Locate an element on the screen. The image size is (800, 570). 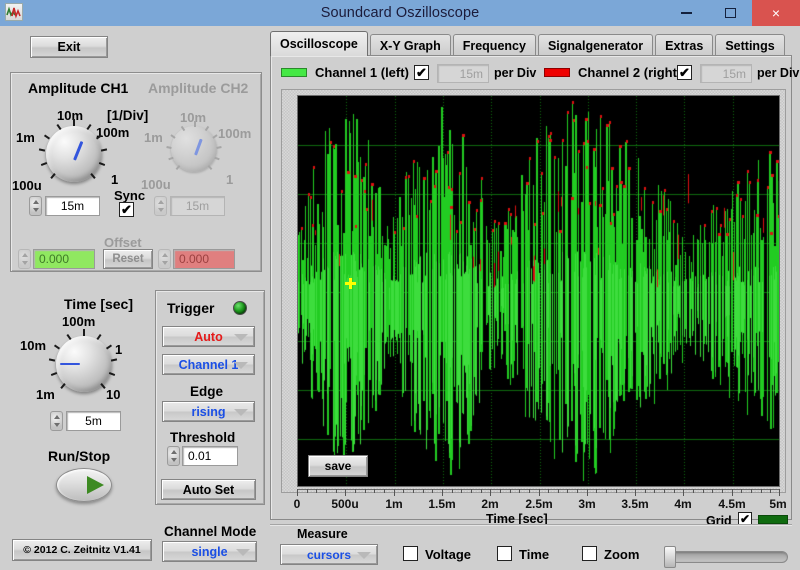
trigger-source-dropdown: Channel 1 is located at coordinates (208, 364).